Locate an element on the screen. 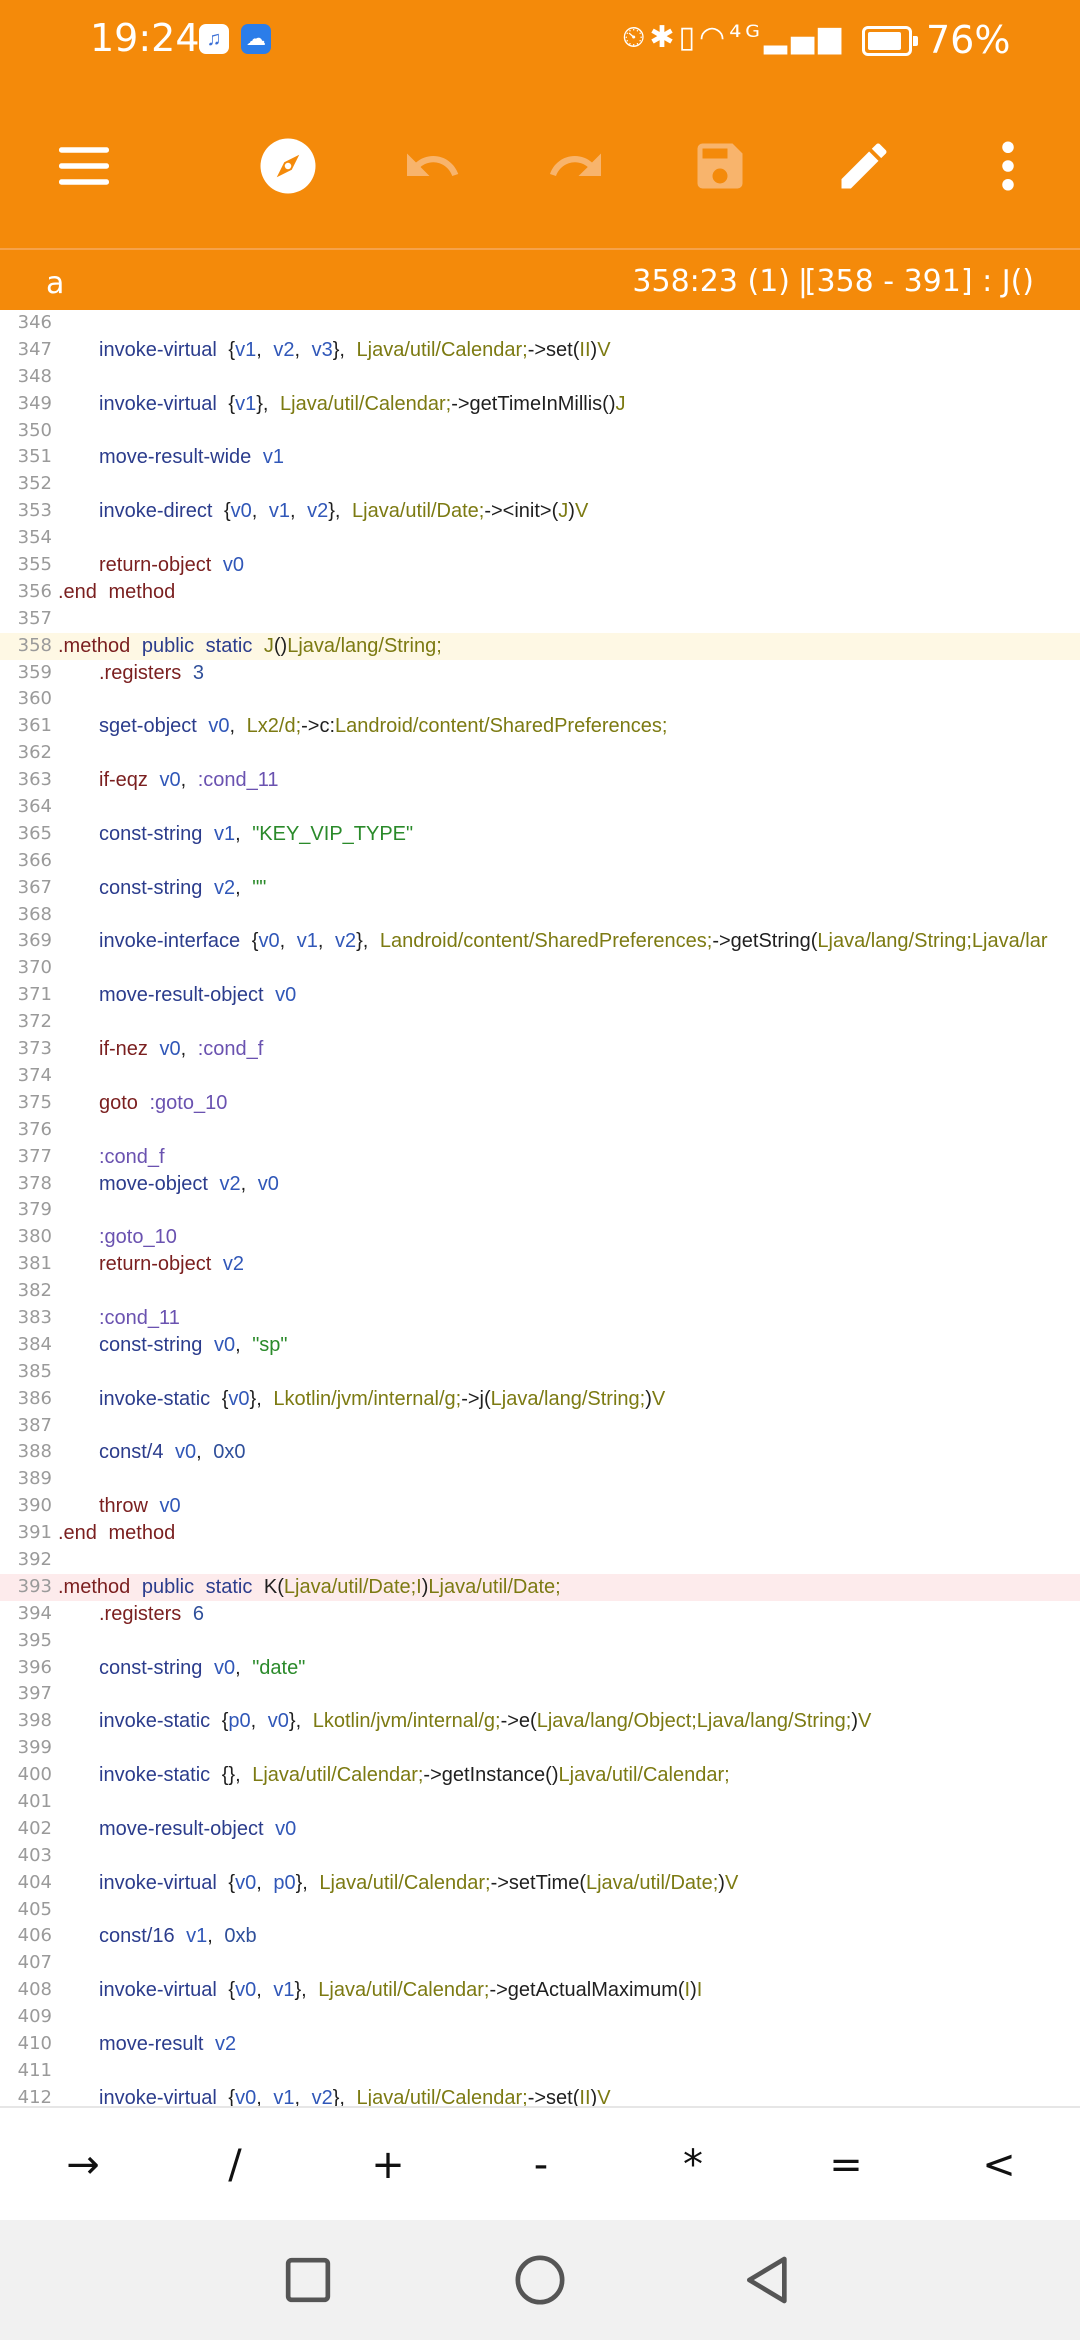 Image resolution: width=1080 pixels, height=2340 pixels. line-number: 407 is located at coordinates (34, 1963).